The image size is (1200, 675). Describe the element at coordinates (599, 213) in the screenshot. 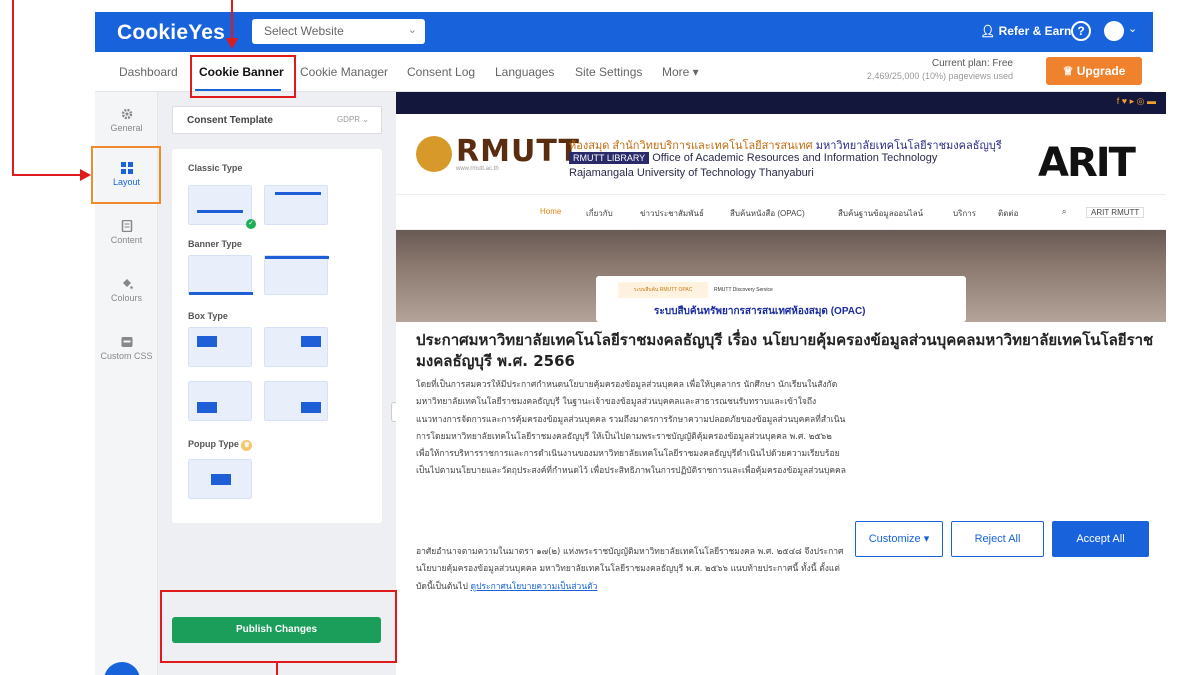

I see `preview-menu-item: เกี่ยวกับ` at that location.